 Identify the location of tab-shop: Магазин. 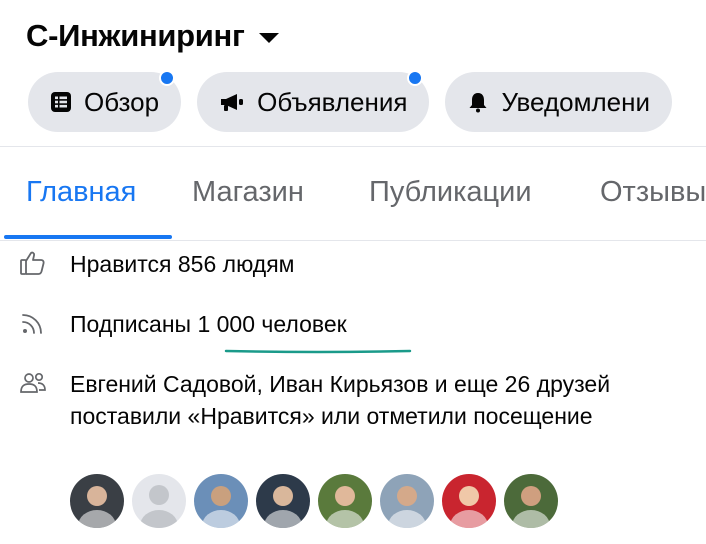
(248, 192).